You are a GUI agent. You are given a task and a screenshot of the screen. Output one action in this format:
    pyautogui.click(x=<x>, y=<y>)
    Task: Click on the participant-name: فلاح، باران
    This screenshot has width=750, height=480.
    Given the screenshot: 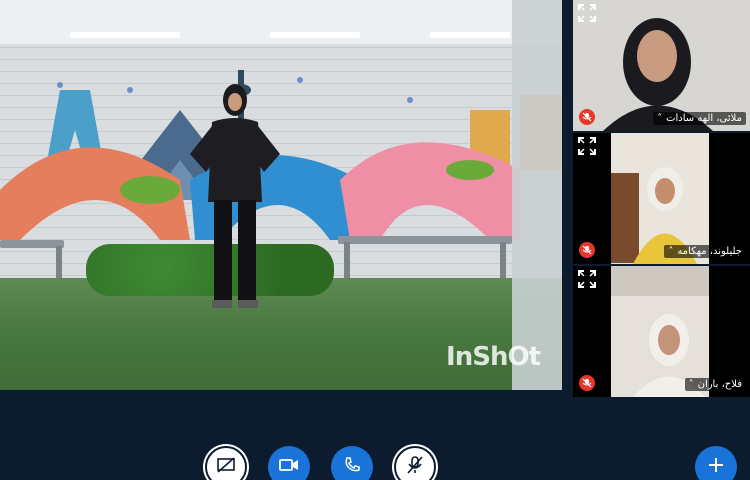 What is the action you would take?
    pyautogui.click(x=719, y=384)
    